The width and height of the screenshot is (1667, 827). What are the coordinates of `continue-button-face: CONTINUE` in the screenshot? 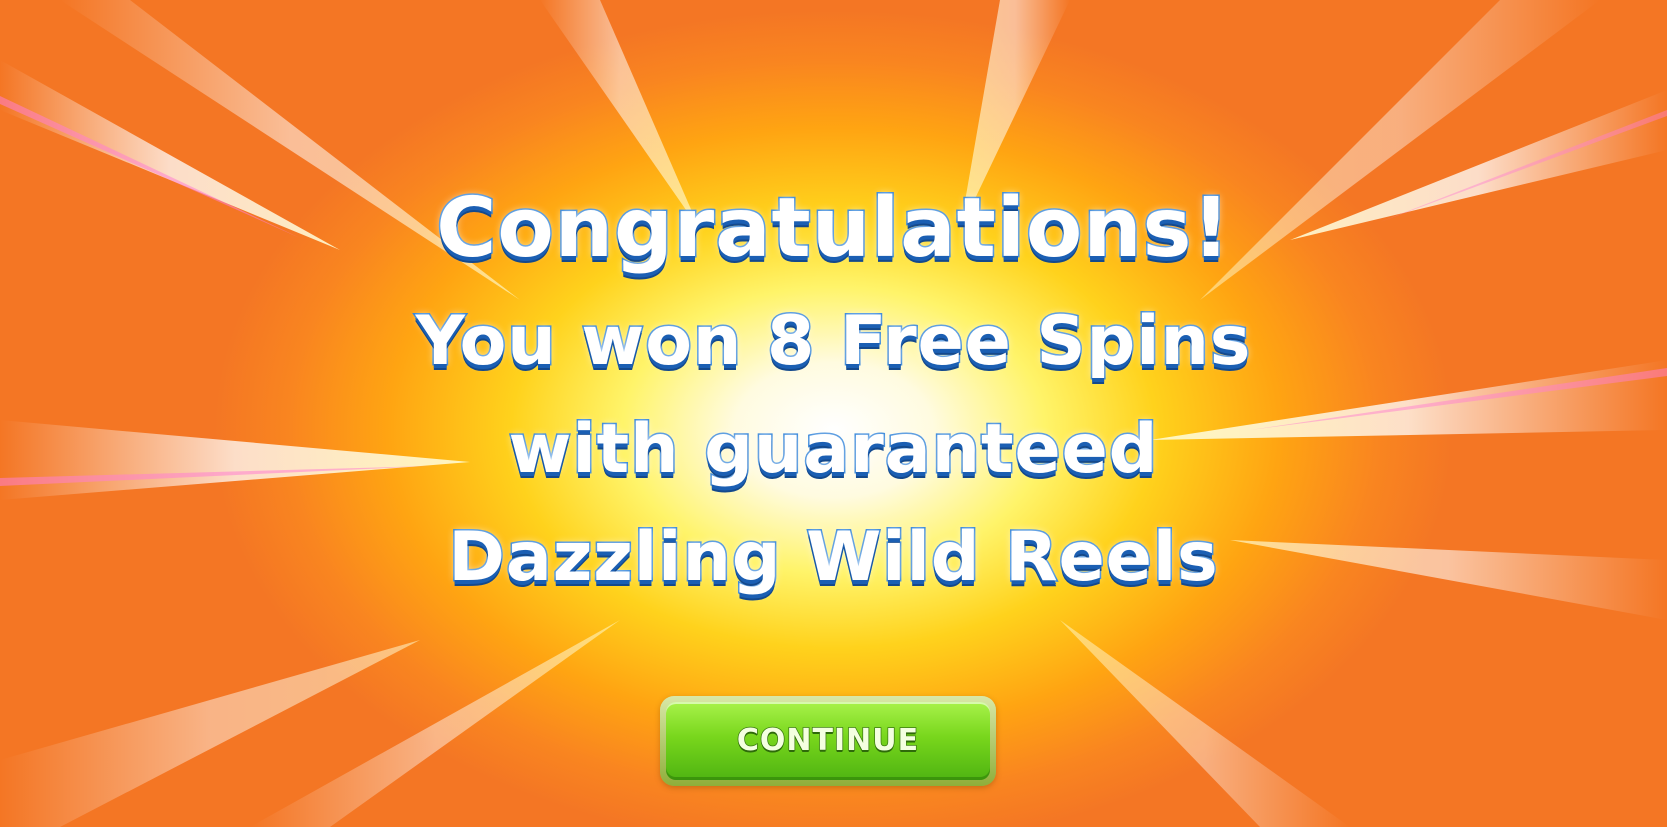 It's located at (828, 741).